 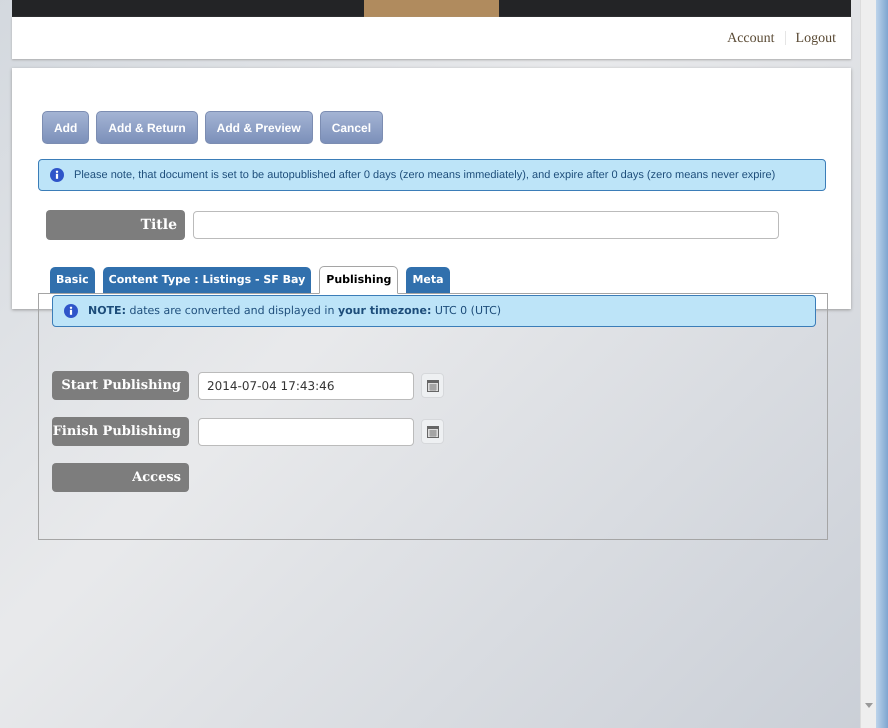 What do you see at coordinates (295, 310) in the screenshot?
I see `note-message: NOTE: dates are converted and displayed in your timezone: UTC 0 (UTC)` at bounding box center [295, 310].